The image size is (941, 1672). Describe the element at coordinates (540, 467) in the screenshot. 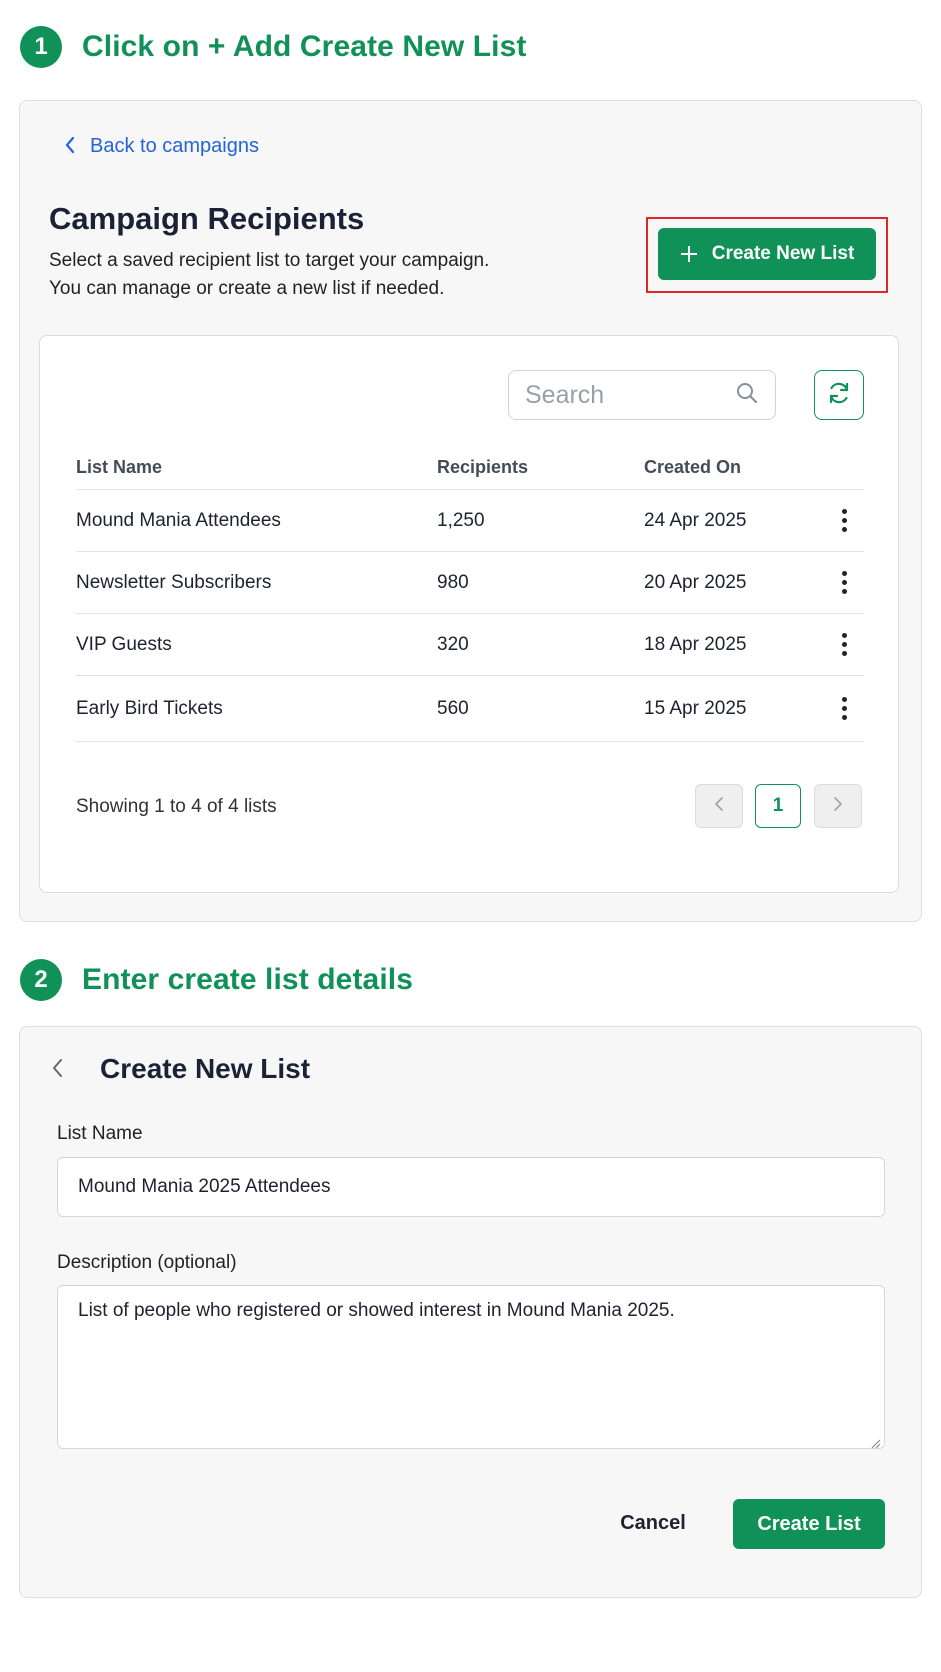

I see `column-header-recipients: Recipients` at that location.